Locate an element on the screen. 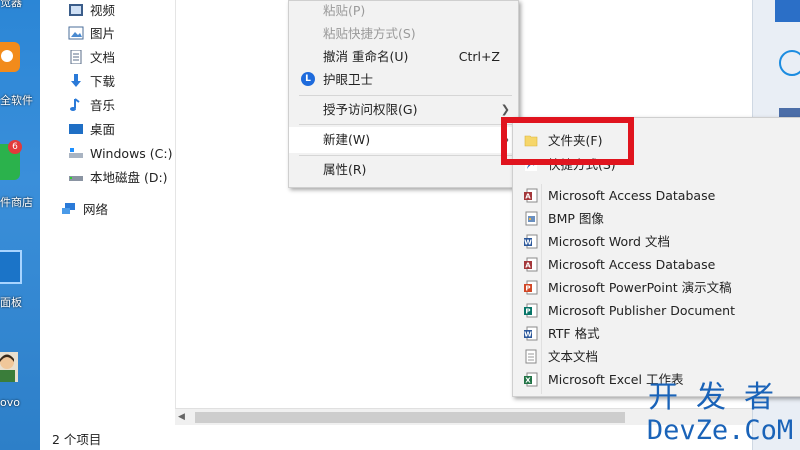 The width and height of the screenshot is (800, 450). watermark: 开发者 DevZe.CoM is located at coordinates (720, 415).